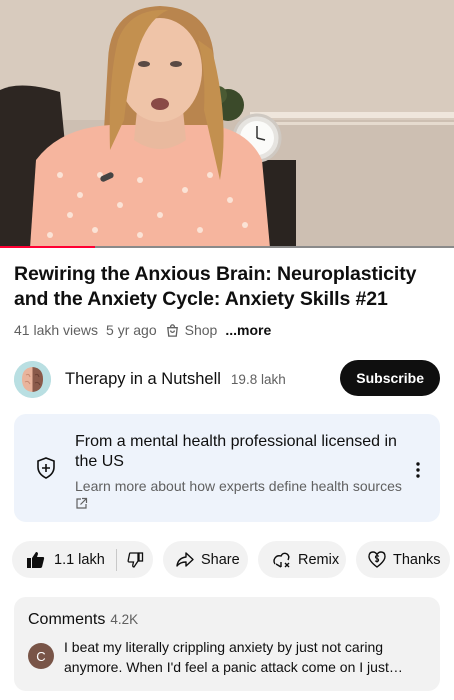 Image resolution: width=454 pixels, height=700 pixels. Describe the element at coordinates (116, 559) in the screenshot. I see `like-dislike-divider` at that location.